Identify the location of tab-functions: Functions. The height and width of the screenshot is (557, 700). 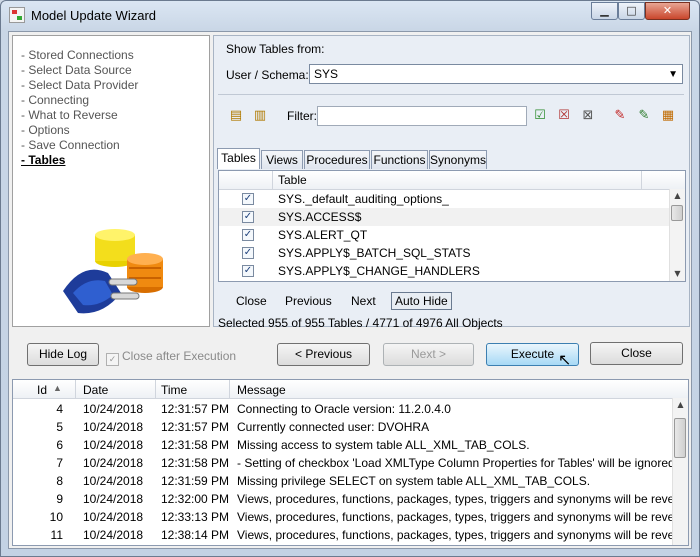
(399, 159).